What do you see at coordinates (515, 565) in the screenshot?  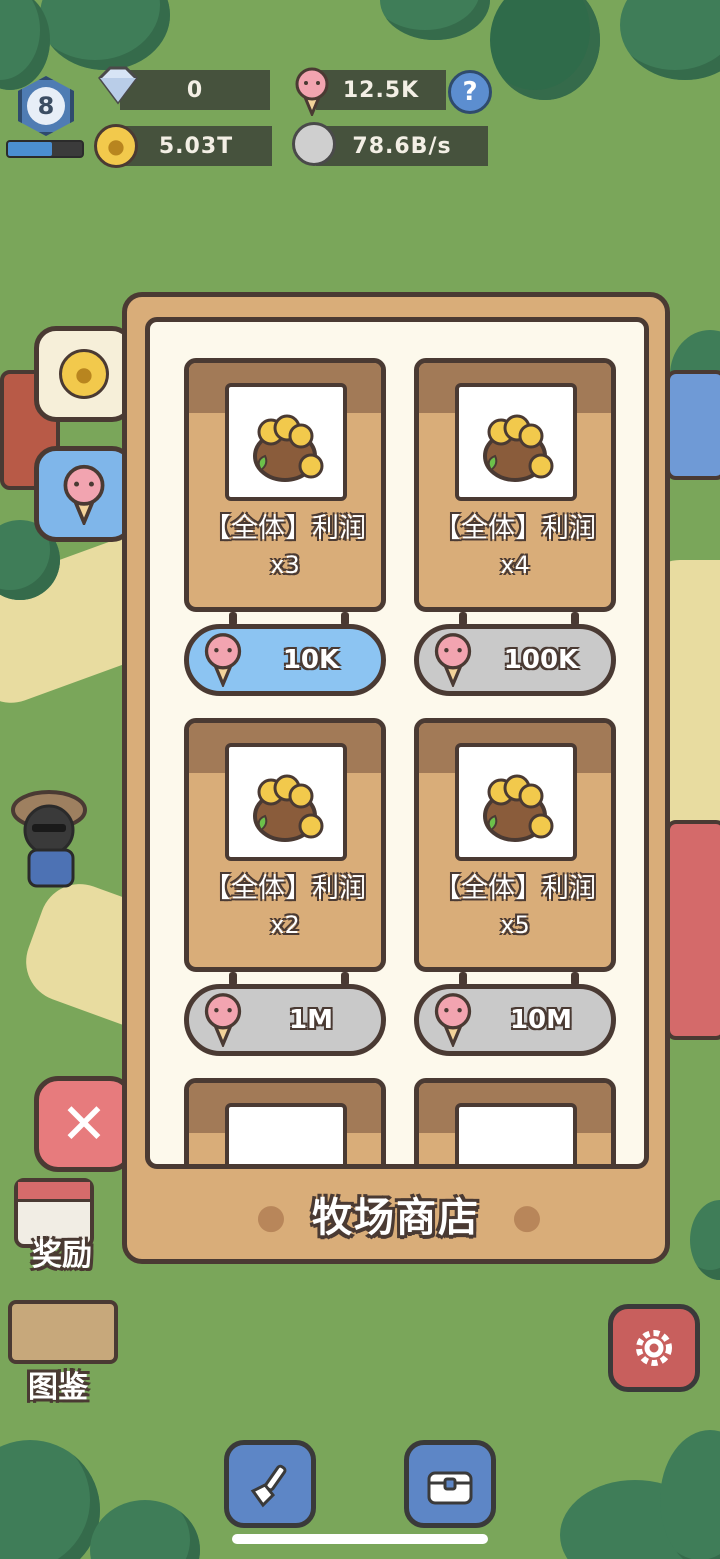 I see `item-multiplier: x4` at bounding box center [515, 565].